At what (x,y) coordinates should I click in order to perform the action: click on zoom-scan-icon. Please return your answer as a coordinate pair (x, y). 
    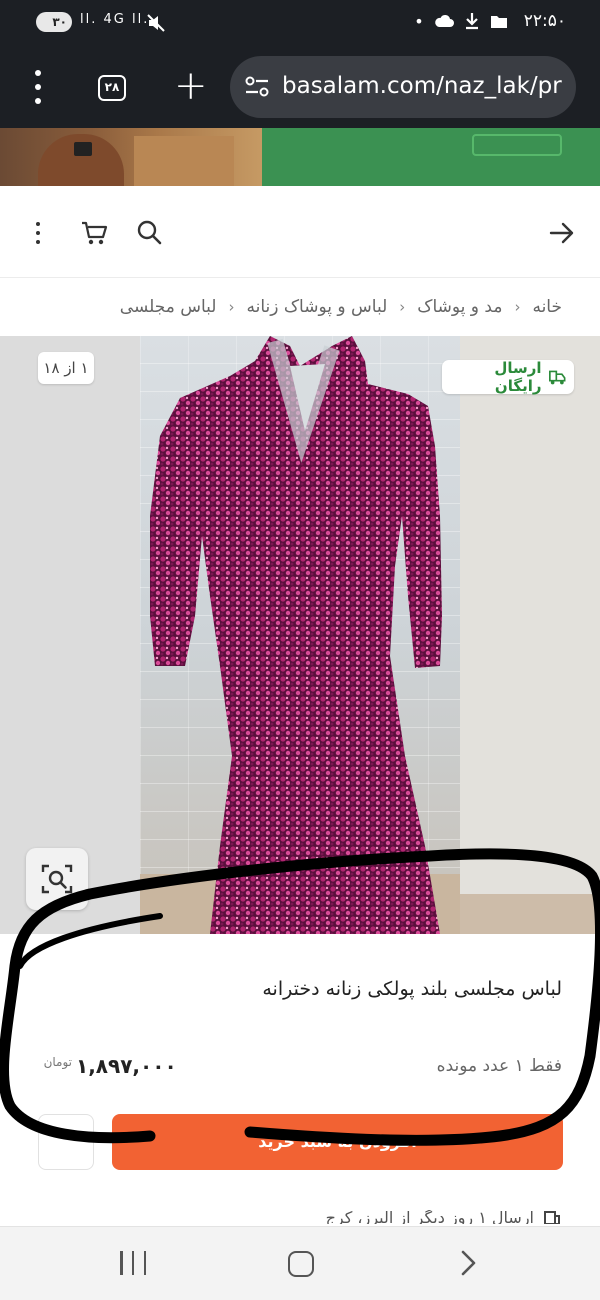
    Looking at the image, I should click on (57, 879).